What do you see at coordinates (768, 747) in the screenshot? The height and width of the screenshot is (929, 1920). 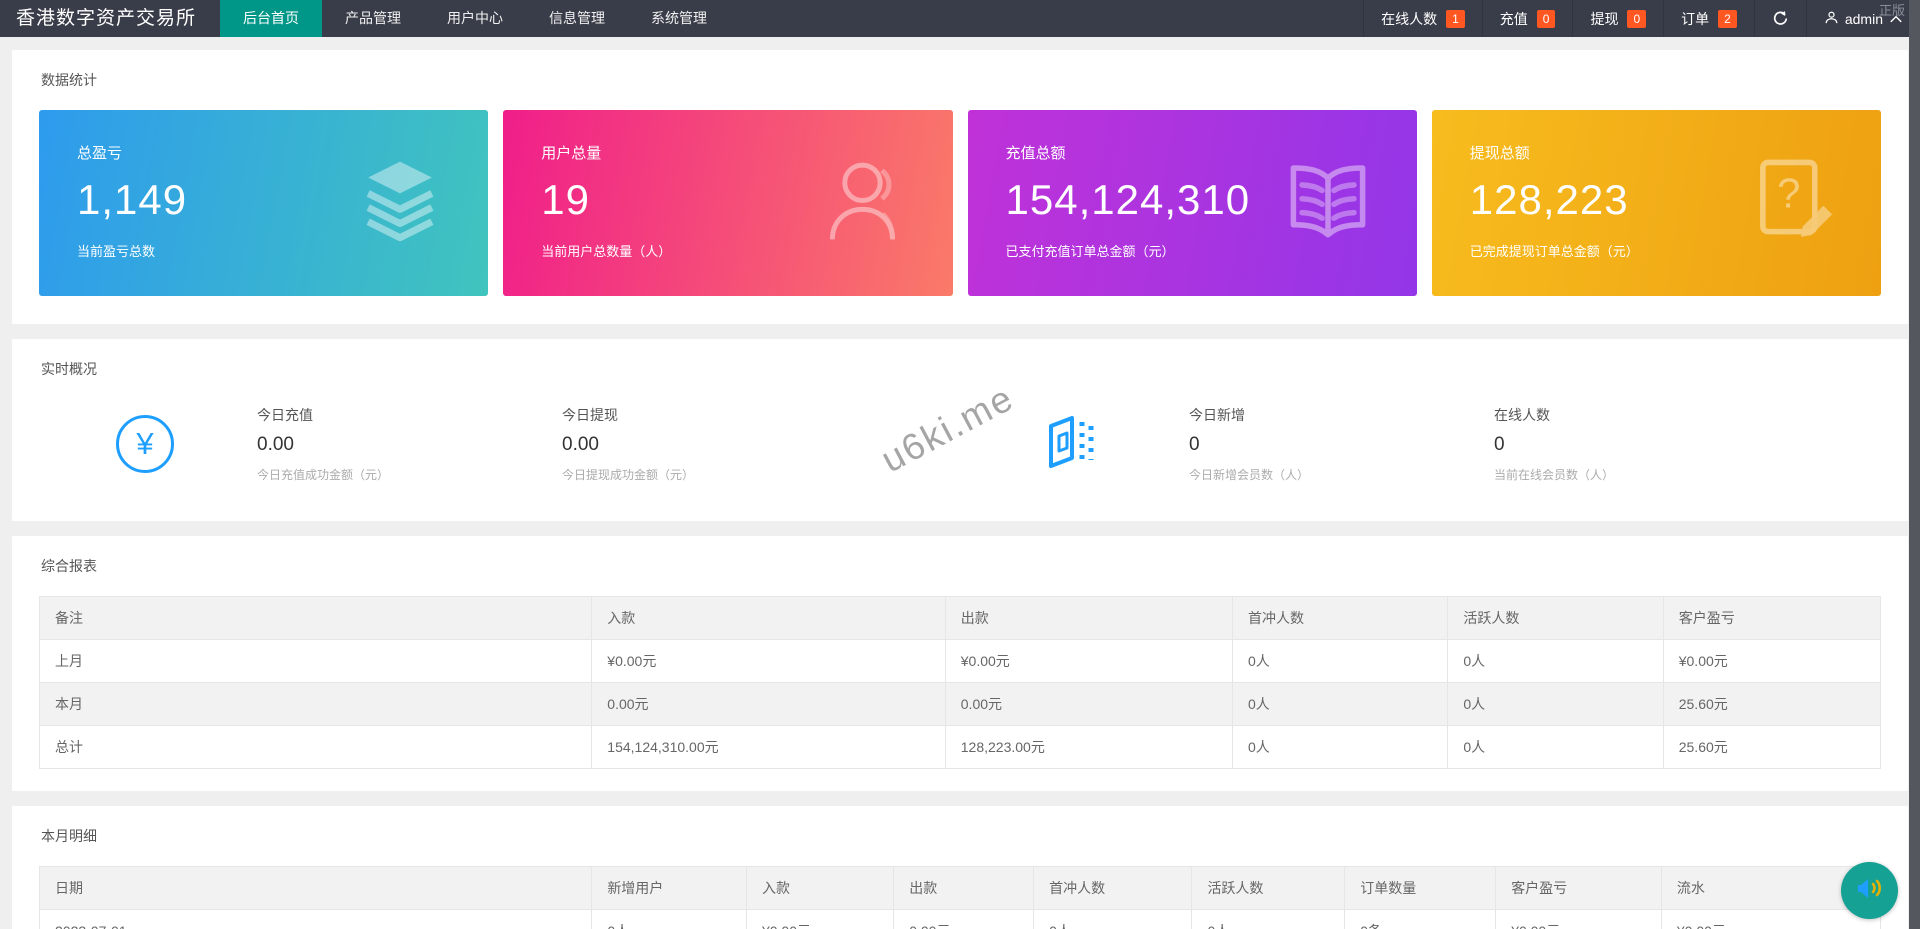 I see `cell: 154,124,310.00元` at bounding box center [768, 747].